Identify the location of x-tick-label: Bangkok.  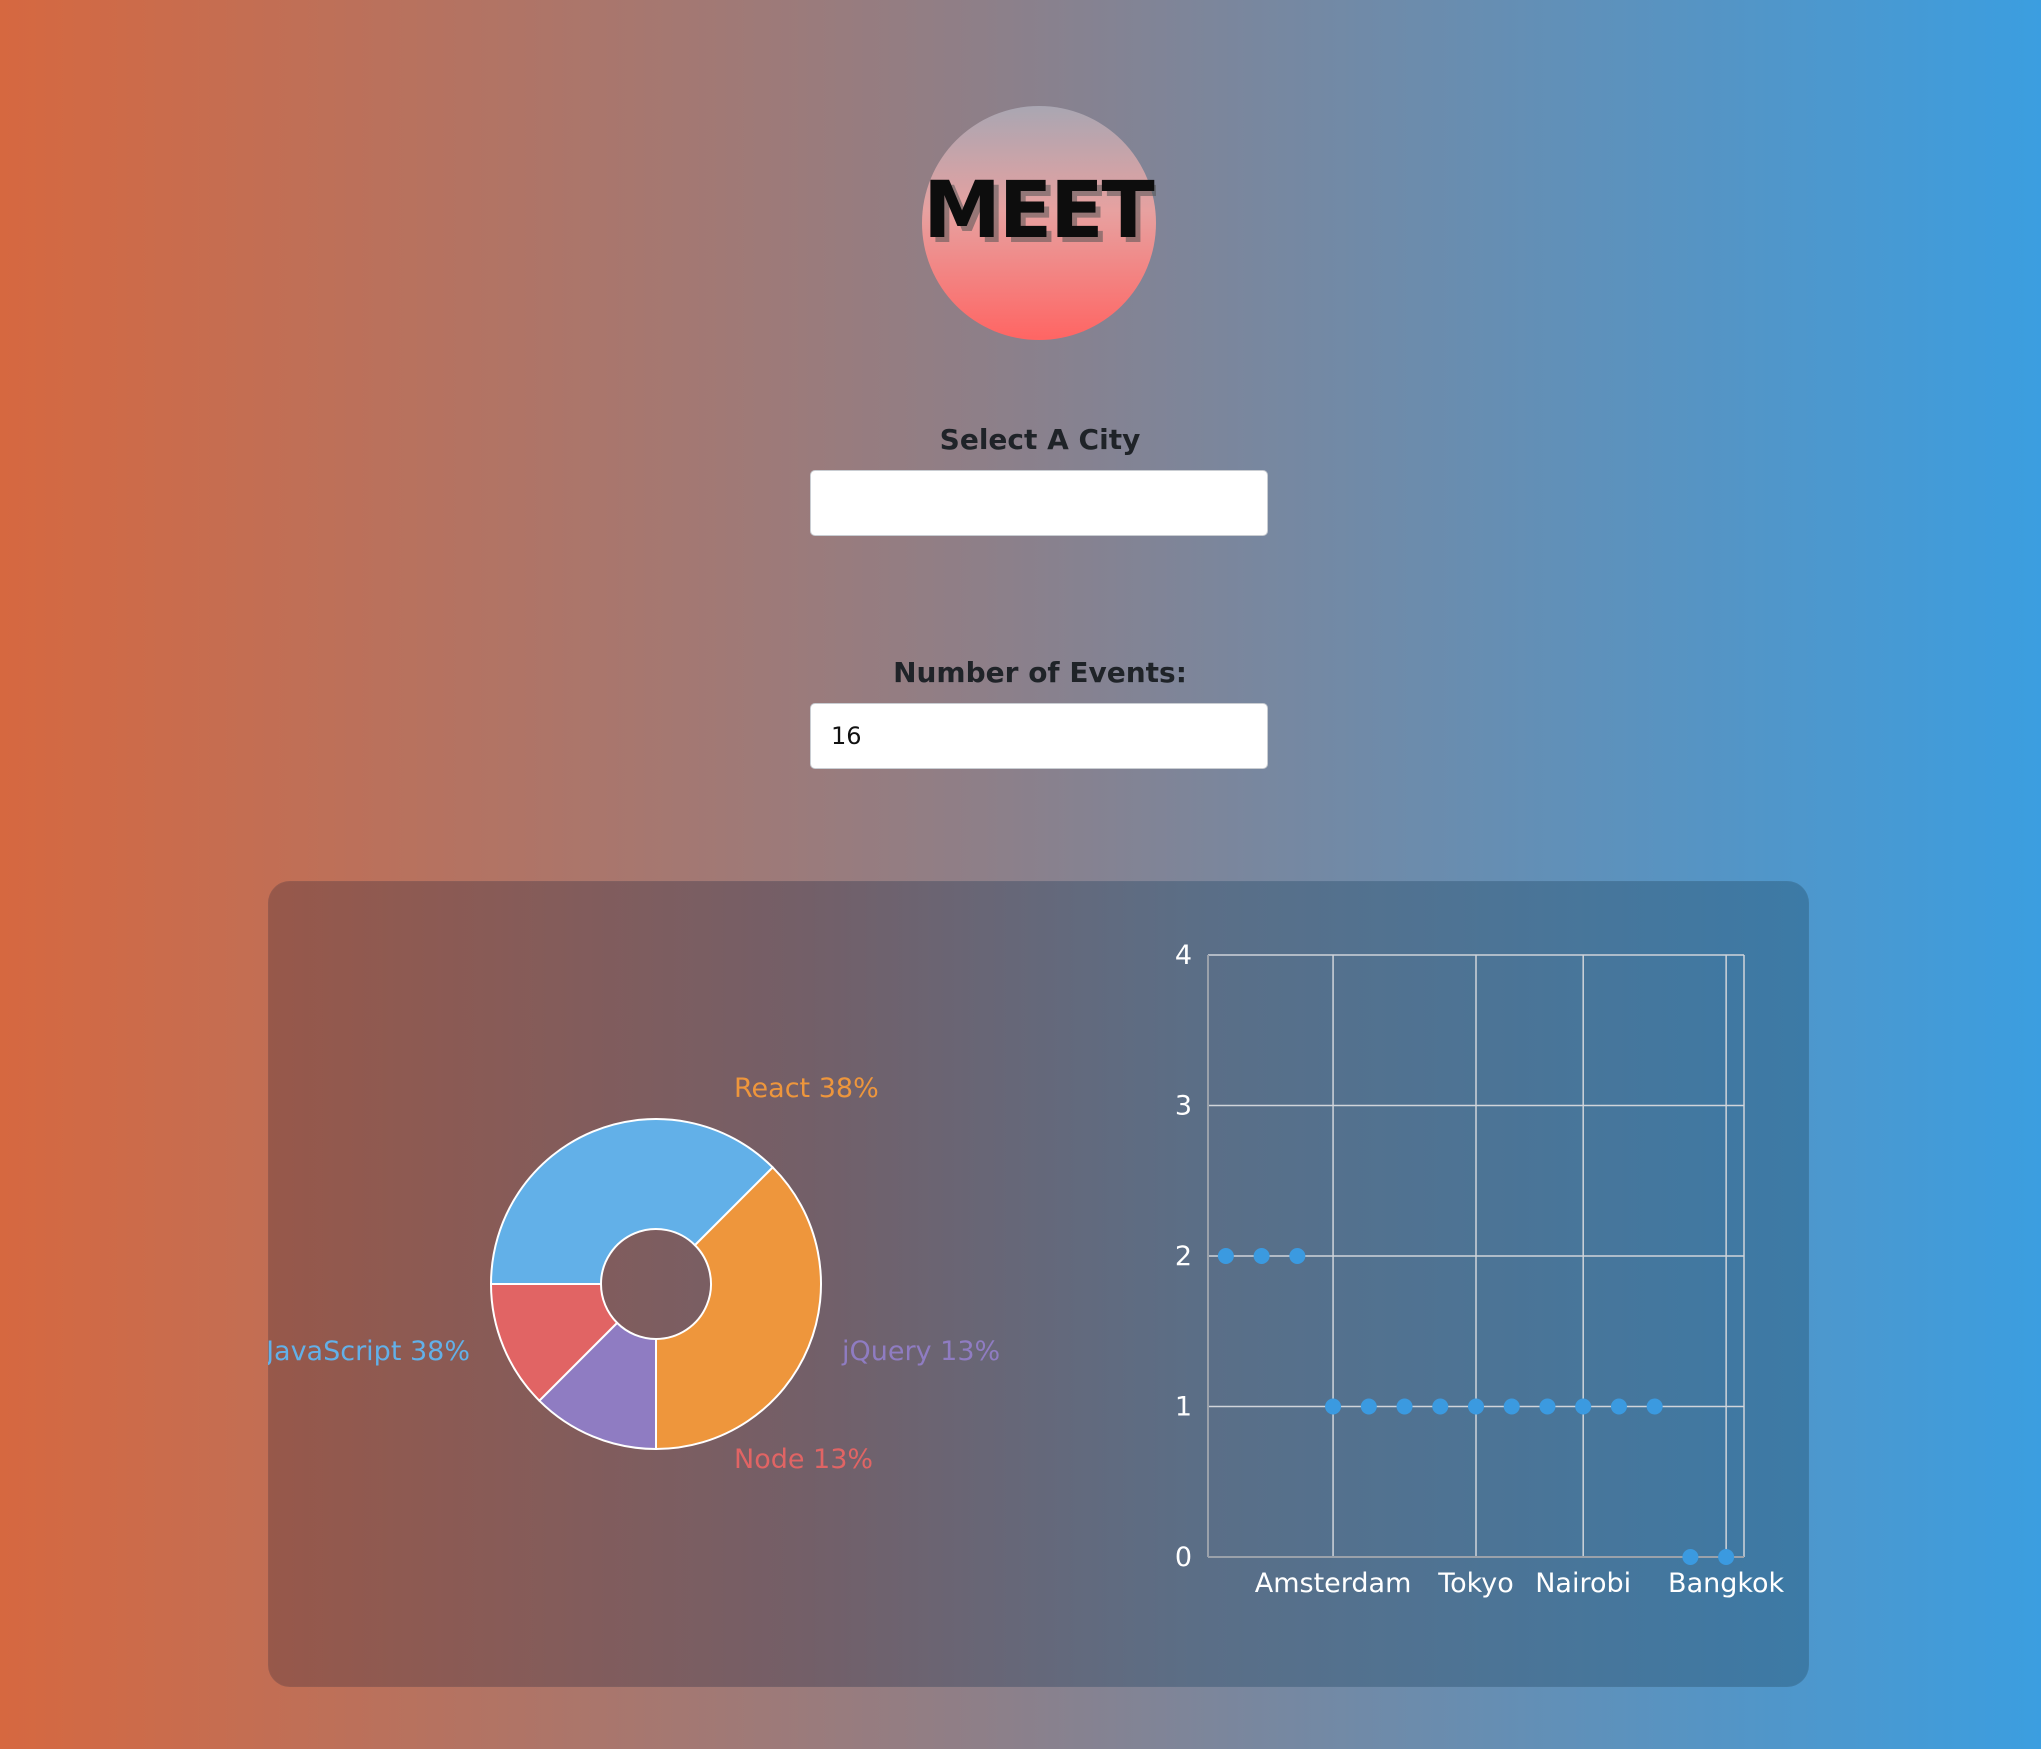
(1726, 1583).